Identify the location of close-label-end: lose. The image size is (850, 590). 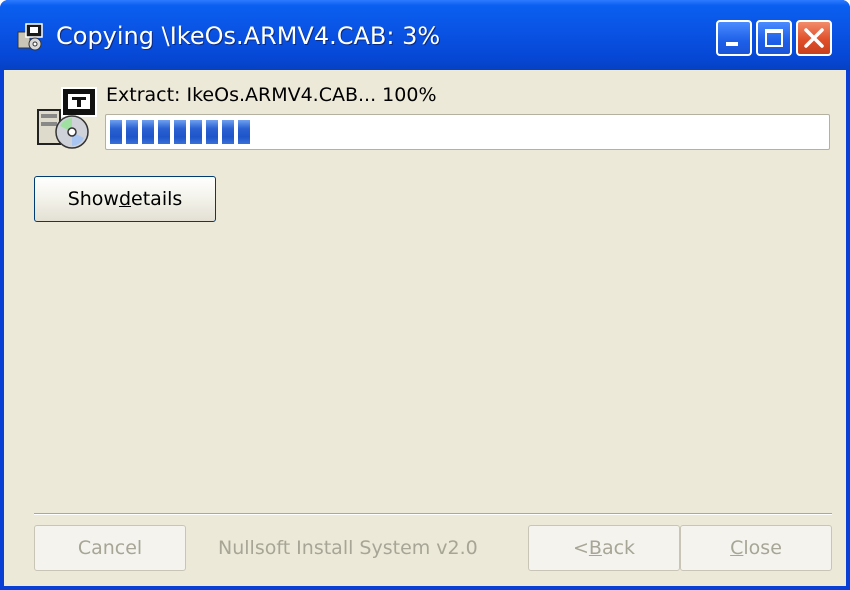
(762, 548).